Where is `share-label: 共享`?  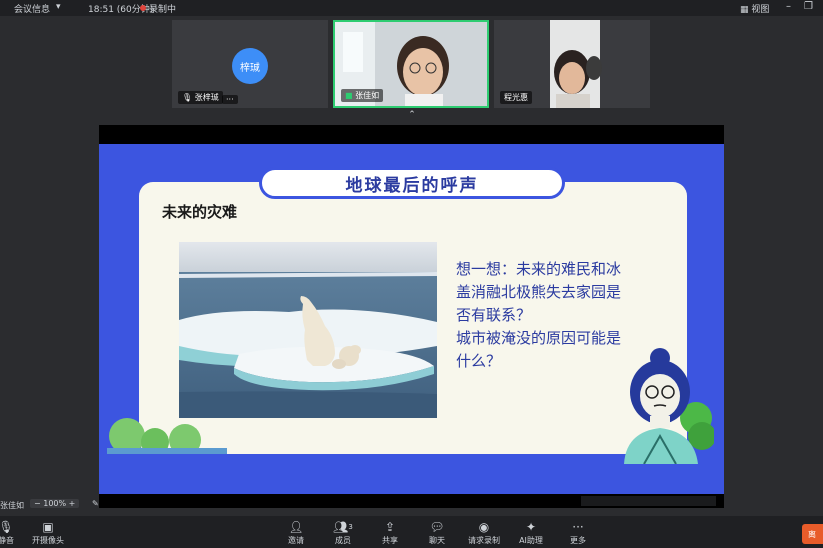 share-label: 共享 is located at coordinates (390, 540).